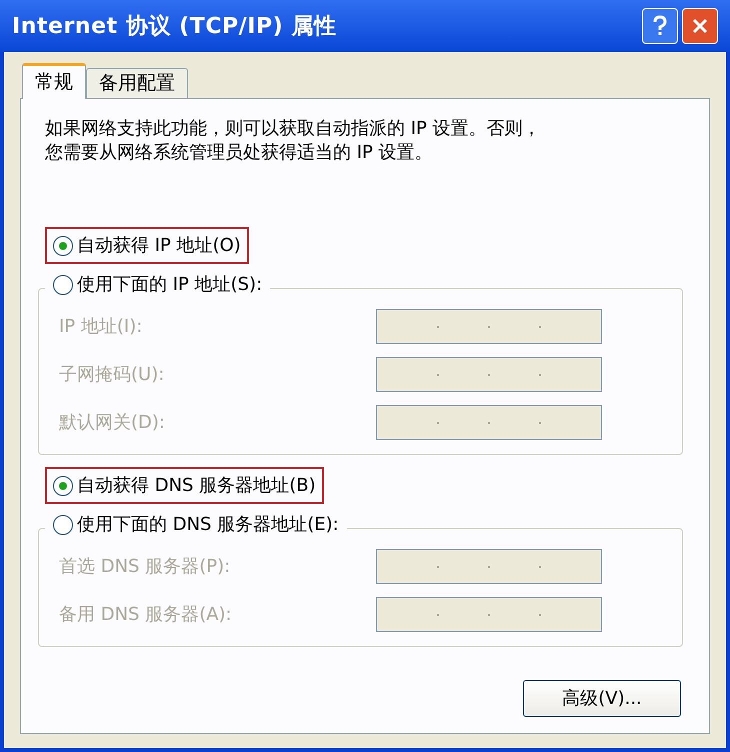 The height and width of the screenshot is (752, 730). I want to click on radio-option: 自动获得 IP 地址(O), so click(147, 245).